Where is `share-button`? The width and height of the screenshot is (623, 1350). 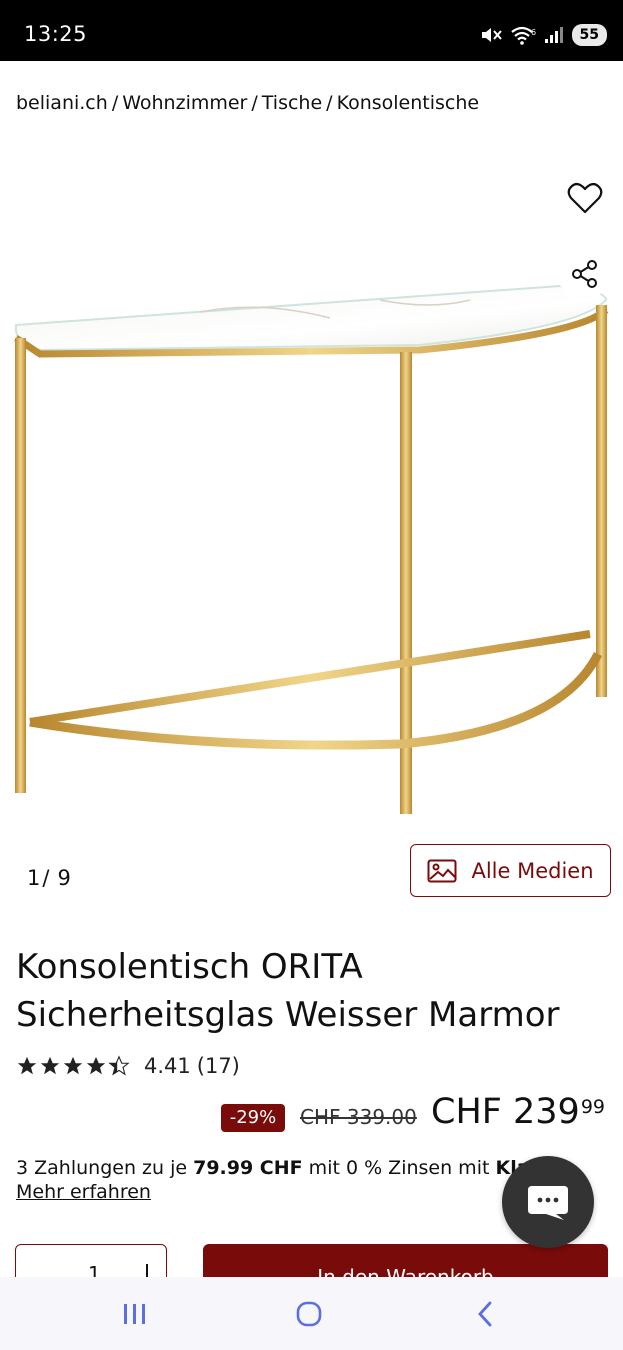
share-button is located at coordinates (585, 274).